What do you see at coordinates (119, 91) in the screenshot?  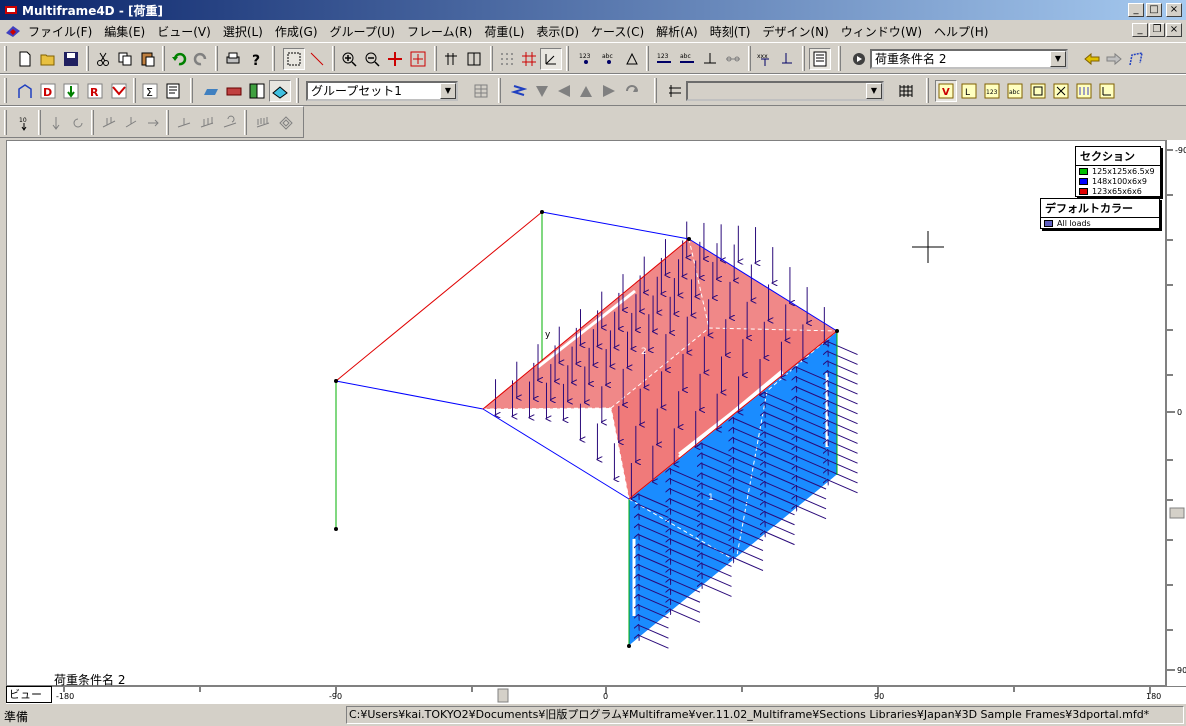 I see `moment-diagram-icon` at bounding box center [119, 91].